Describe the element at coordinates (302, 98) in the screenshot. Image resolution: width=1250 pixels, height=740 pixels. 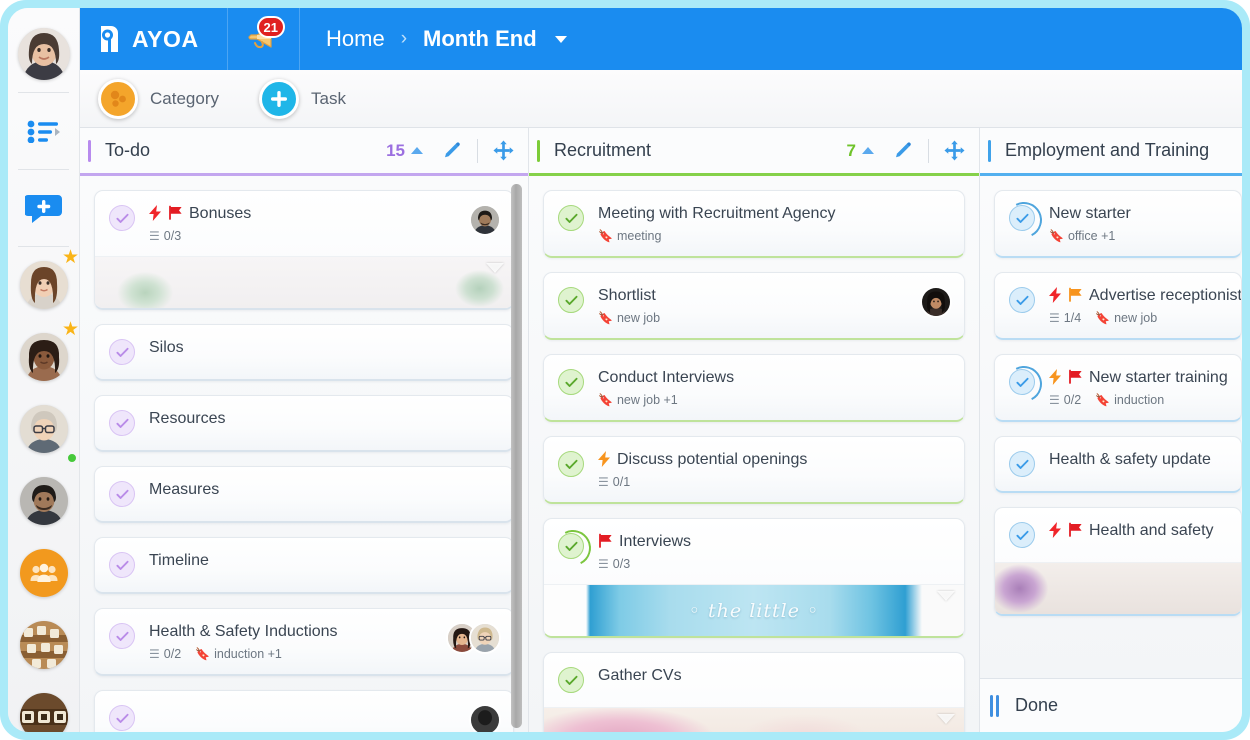
I see `add-task-button: Task` at that location.